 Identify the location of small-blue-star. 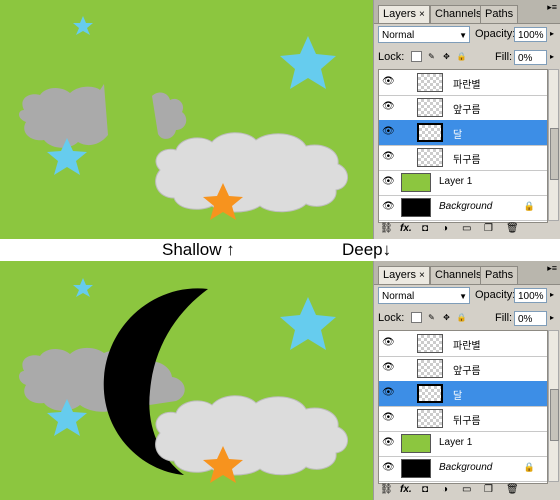
(83, 25).